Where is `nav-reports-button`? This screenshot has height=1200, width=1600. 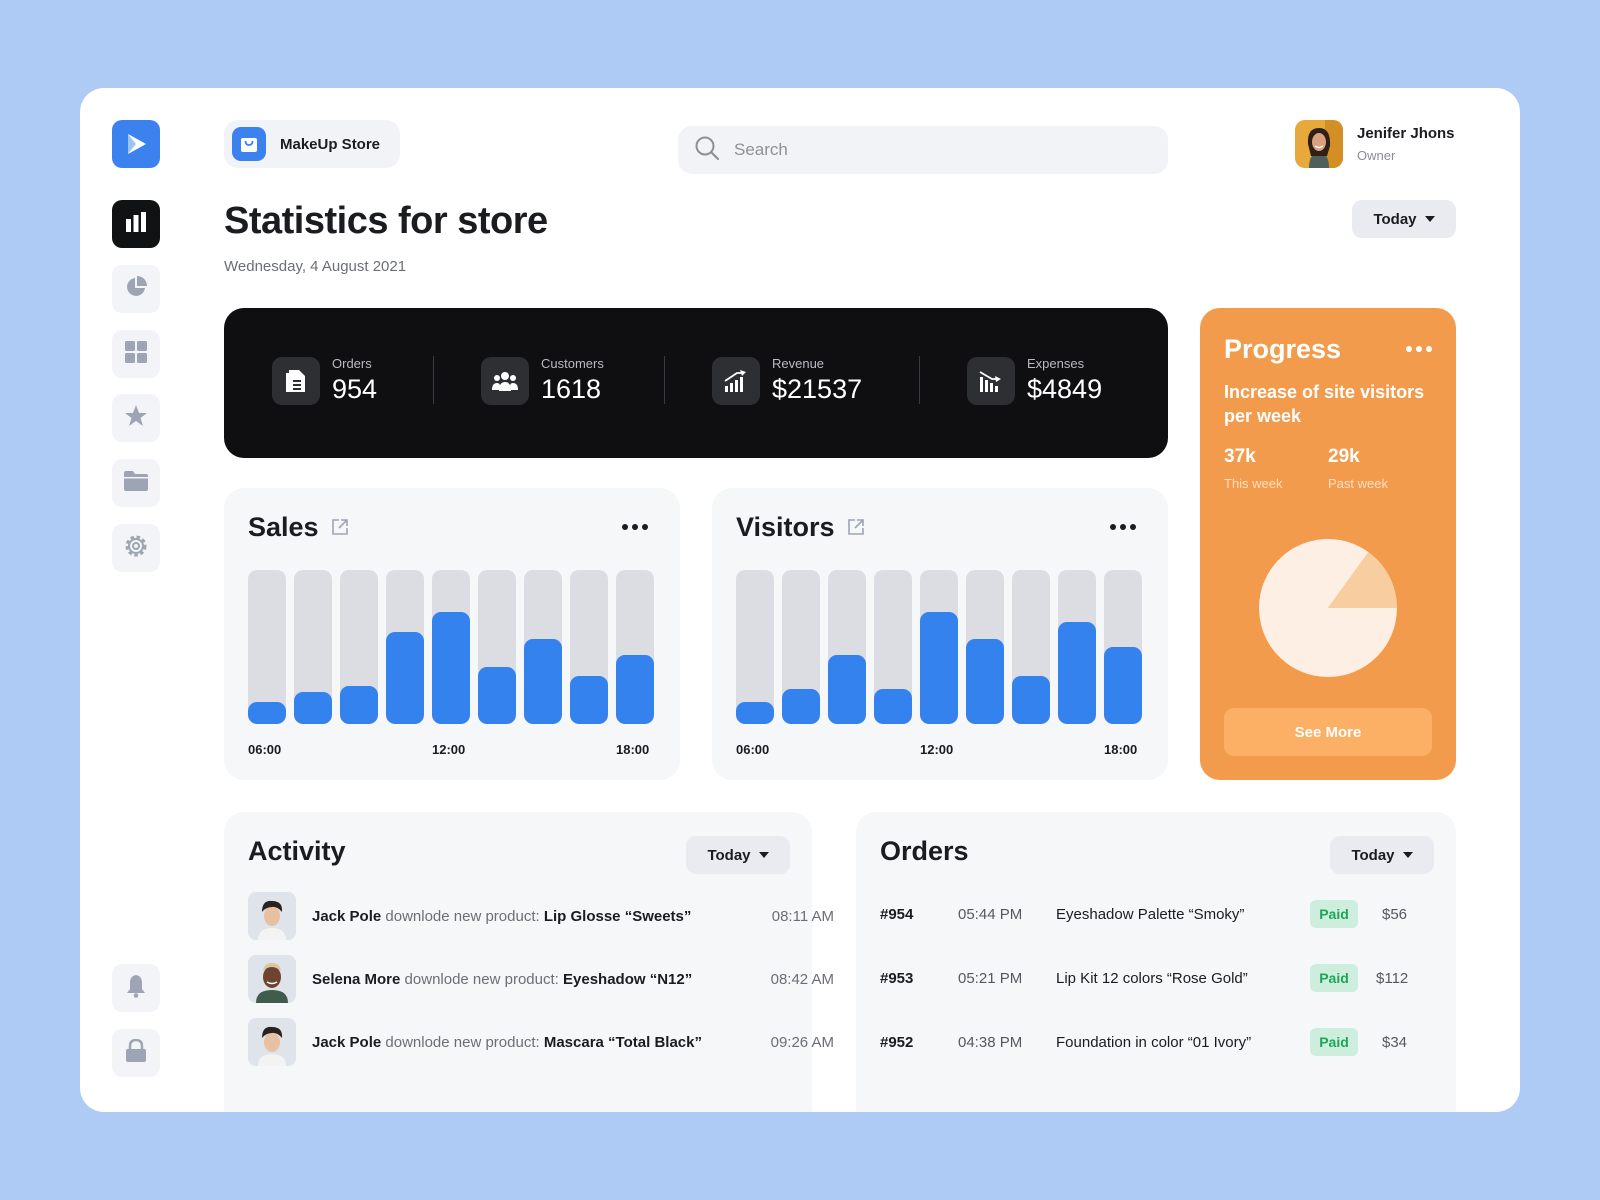 nav-reports-button is located at coordinates (136, 289).